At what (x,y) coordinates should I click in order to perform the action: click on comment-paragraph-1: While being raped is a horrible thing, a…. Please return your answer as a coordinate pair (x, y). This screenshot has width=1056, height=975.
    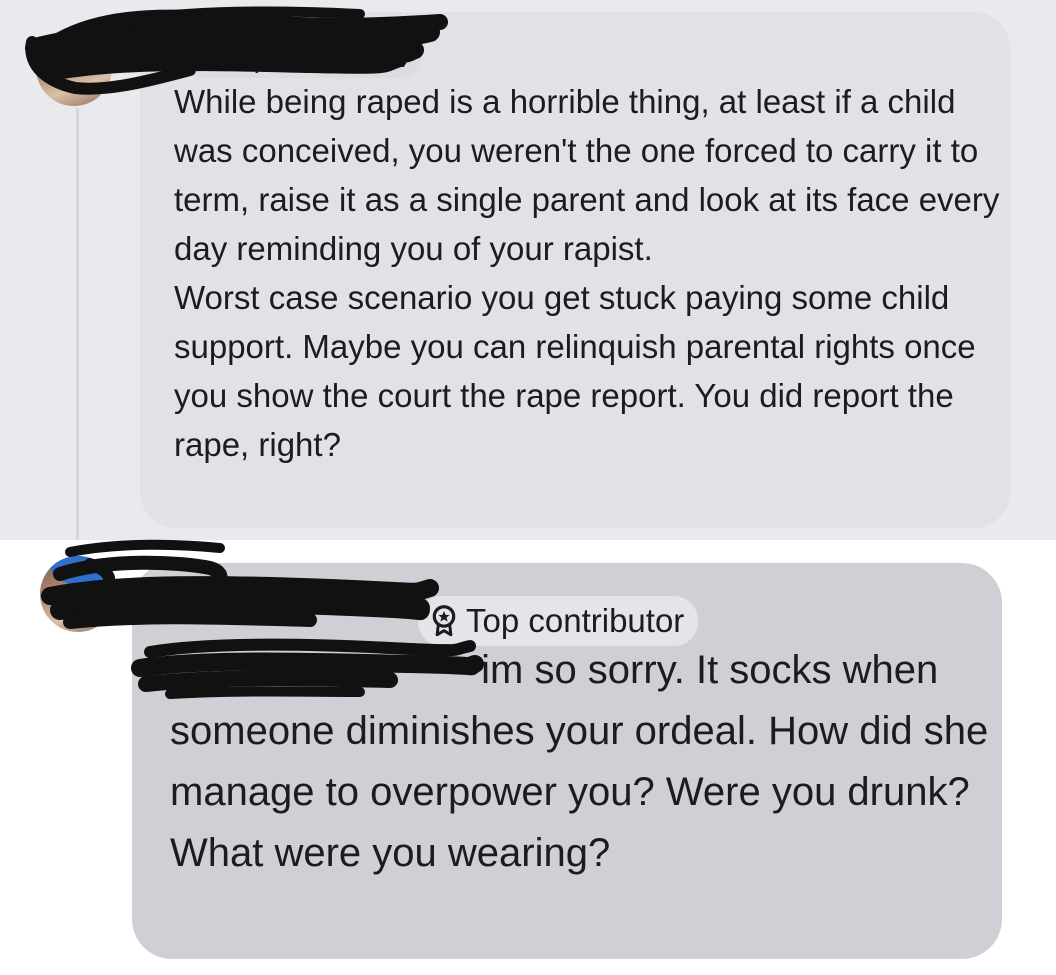
    Looking at the image, I should click on (587, 175).